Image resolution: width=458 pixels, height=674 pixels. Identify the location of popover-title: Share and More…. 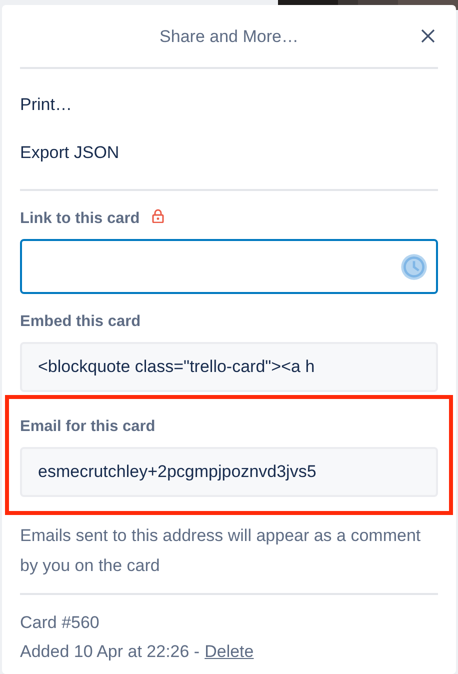
(229, 36).